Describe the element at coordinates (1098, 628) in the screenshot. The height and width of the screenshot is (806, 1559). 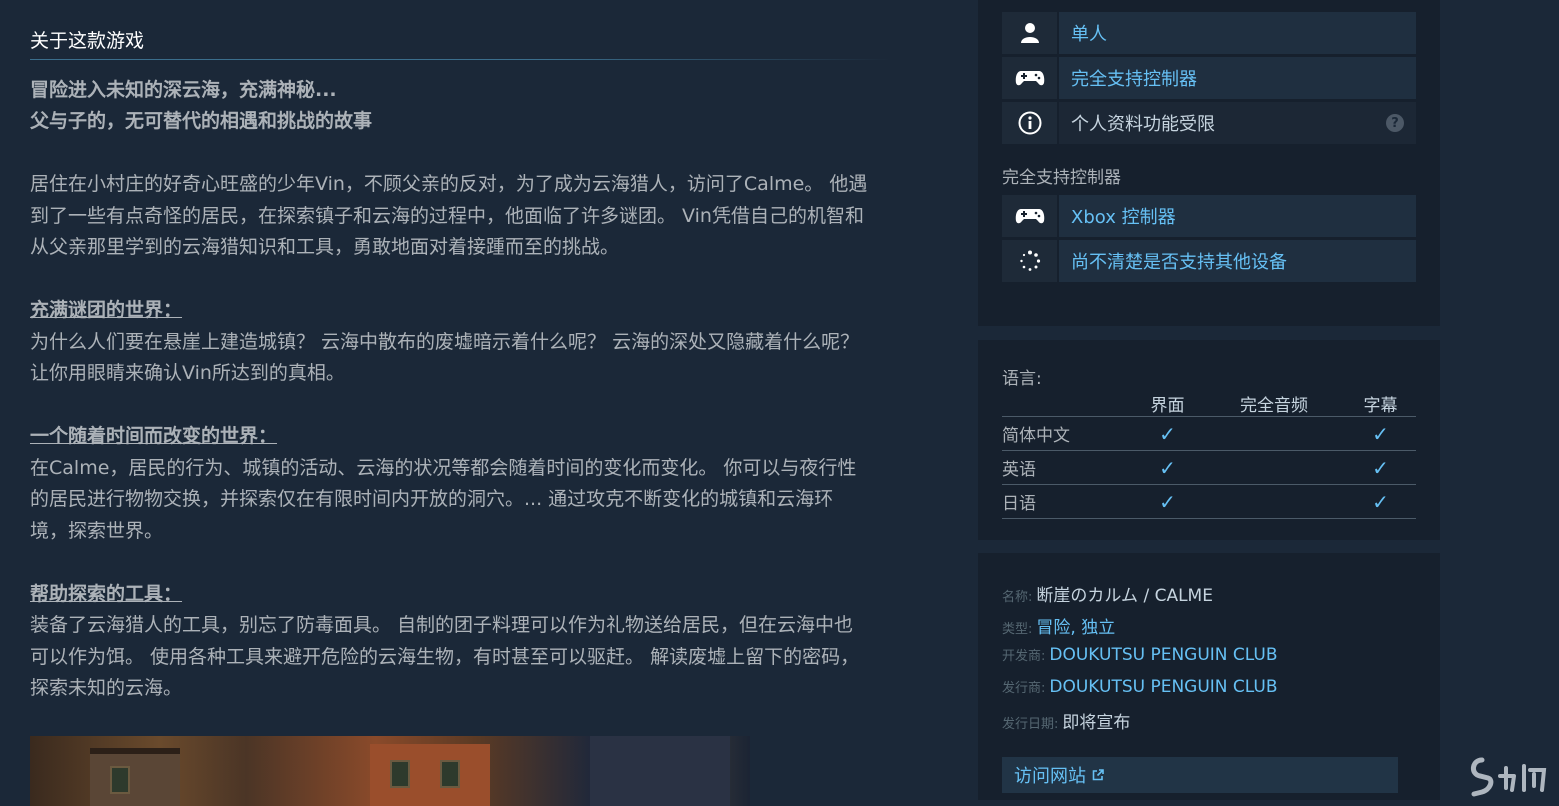
I see `genre-link-indie: 独立` at that location.